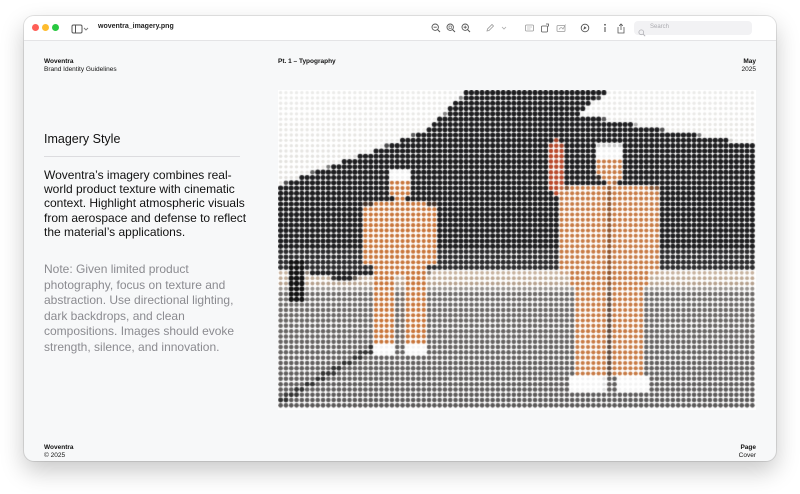 This screenshot has width=800, height=494. Describe the element at coordinates (142, 156) in the screenshot. I see `heading-divider` at that location.